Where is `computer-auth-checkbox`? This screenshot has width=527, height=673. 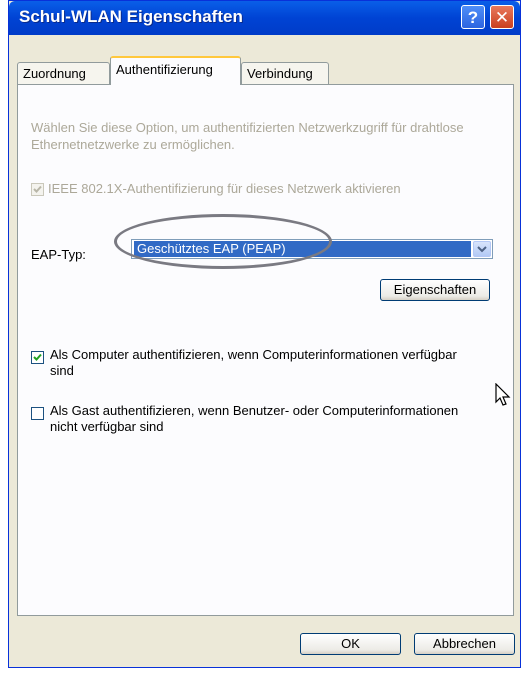
computer-auth-checkbox is located at coordinates (37, 358).